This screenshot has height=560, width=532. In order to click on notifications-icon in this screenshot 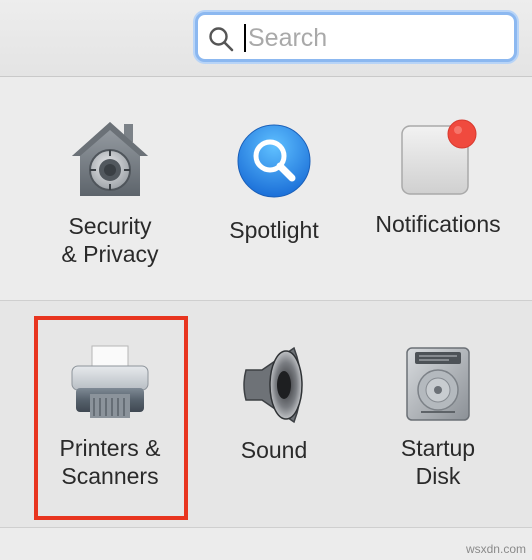, I will do `click(439, 157)`.